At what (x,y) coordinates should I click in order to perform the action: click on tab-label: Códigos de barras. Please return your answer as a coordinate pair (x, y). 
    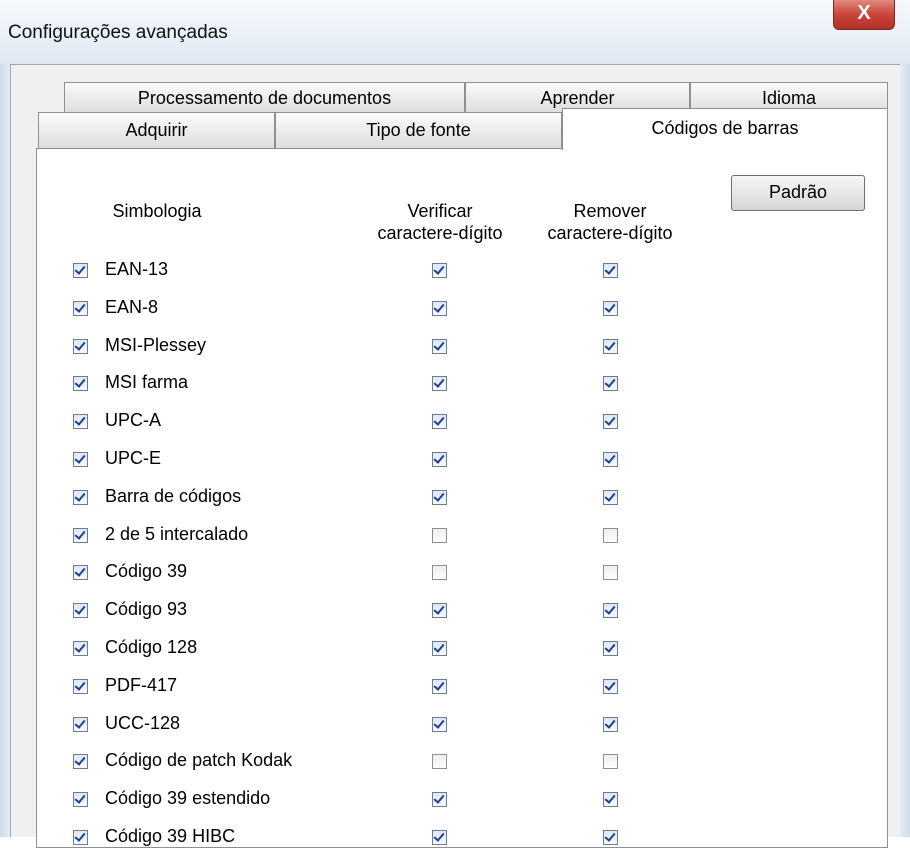
    Looking at the image, I should click on (725, 128).